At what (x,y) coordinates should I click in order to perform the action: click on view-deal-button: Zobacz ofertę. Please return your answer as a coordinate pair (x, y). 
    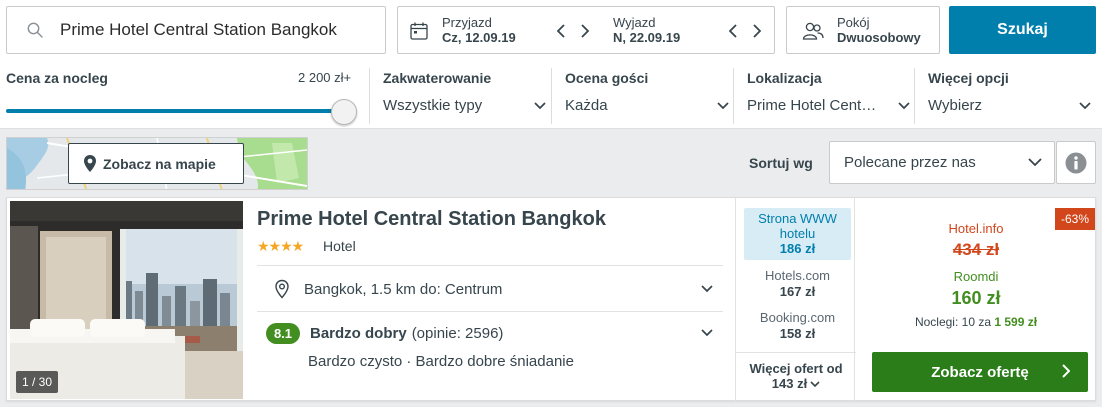
    Looking at the image, I should click on (980, 372).